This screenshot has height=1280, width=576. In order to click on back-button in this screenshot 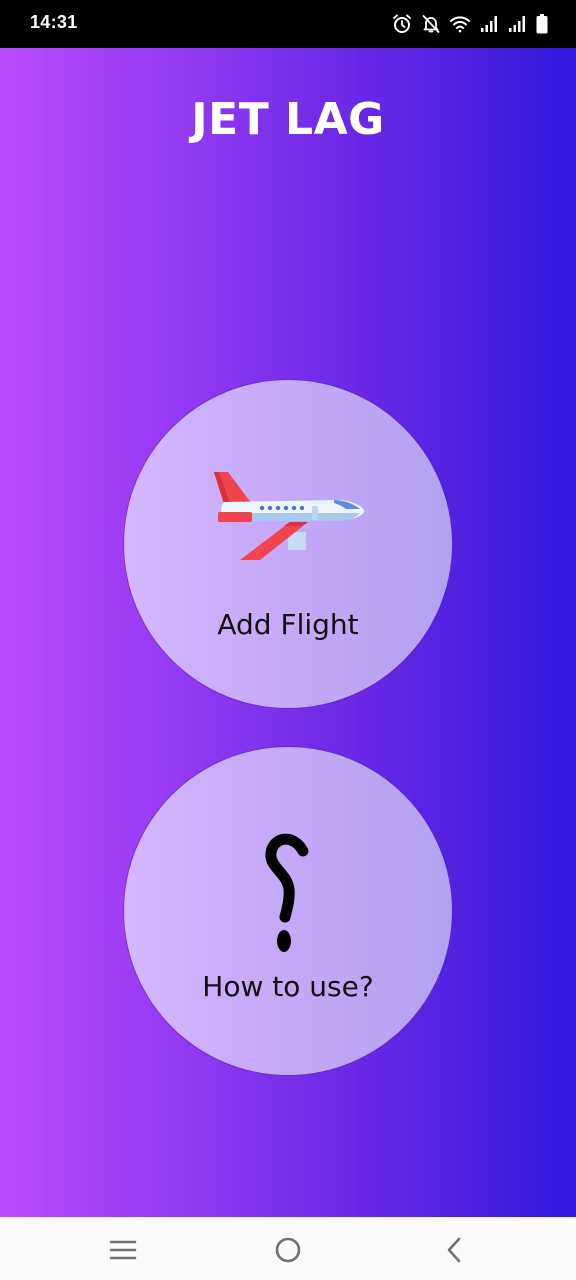, I will do `click(454, 1250)`.